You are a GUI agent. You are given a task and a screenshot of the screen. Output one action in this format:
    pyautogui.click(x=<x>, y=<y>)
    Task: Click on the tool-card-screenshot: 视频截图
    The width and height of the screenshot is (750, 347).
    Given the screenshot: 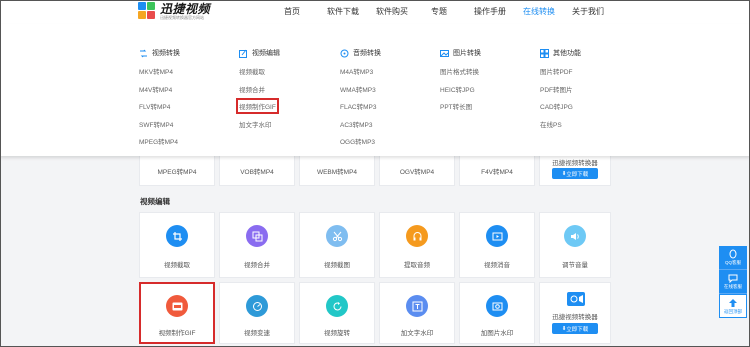 What is the action you would take?
    pyautogui.click(x=337, y=245)
    